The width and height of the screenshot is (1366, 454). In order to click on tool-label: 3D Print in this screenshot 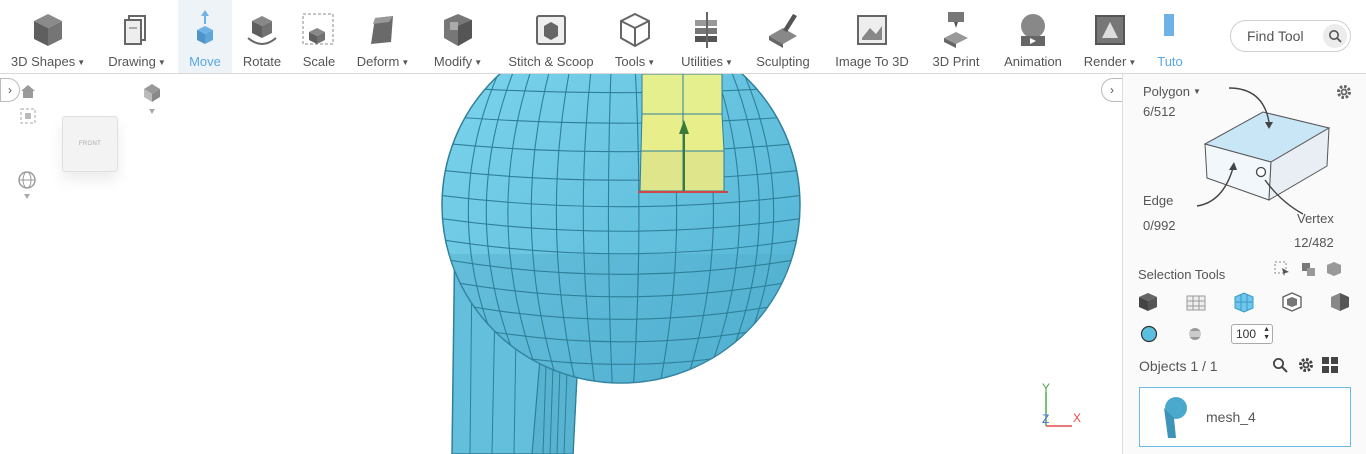, I will do `click(956, 61)`.